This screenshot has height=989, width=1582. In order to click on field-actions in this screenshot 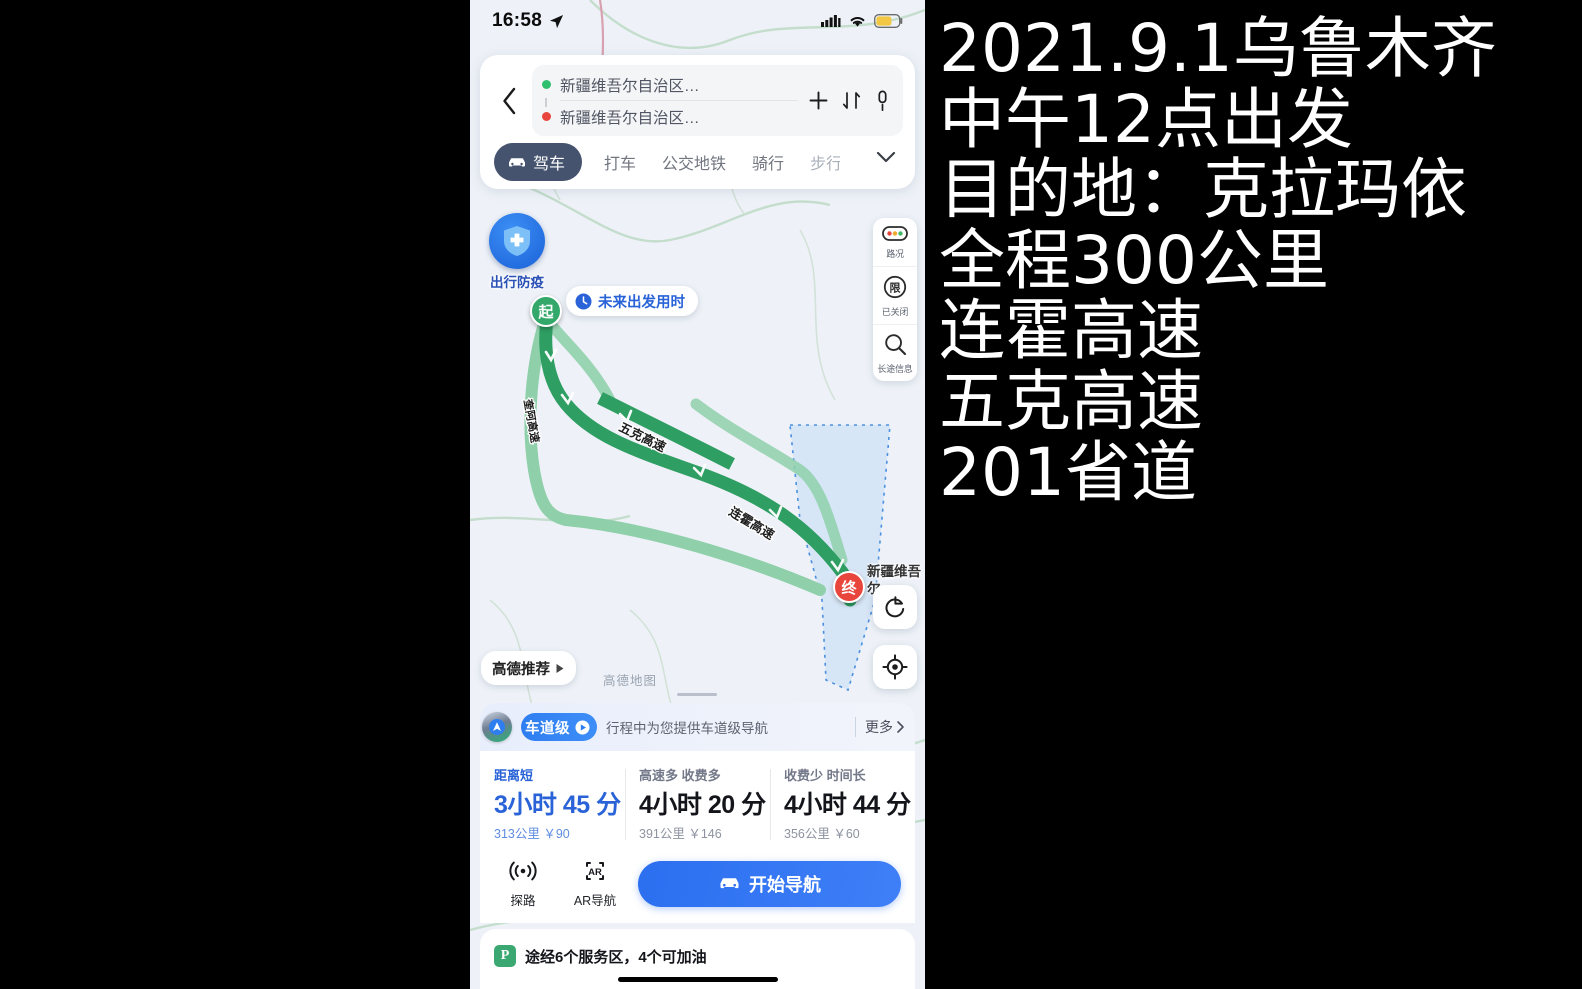, I will do `click(846, 101)`.